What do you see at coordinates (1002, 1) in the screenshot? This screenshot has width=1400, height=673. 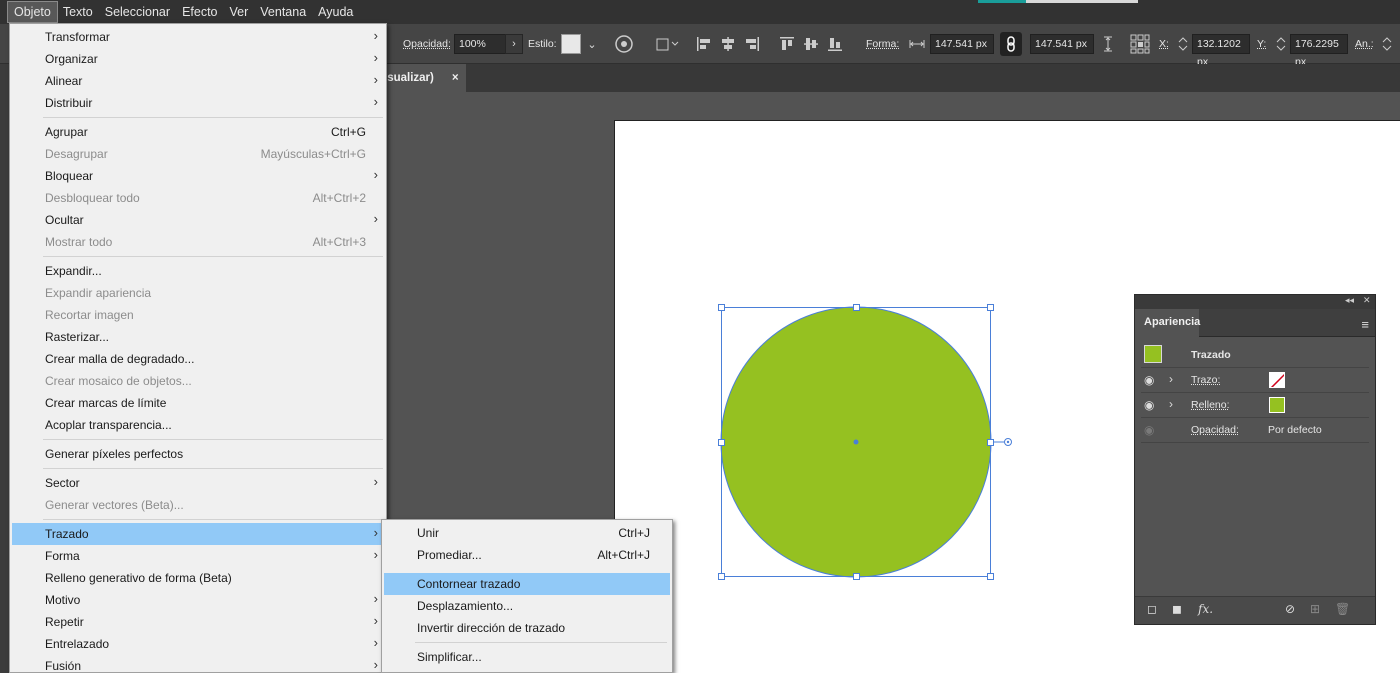 I see `workspace-indicator` at bounding box center [1002, 1].